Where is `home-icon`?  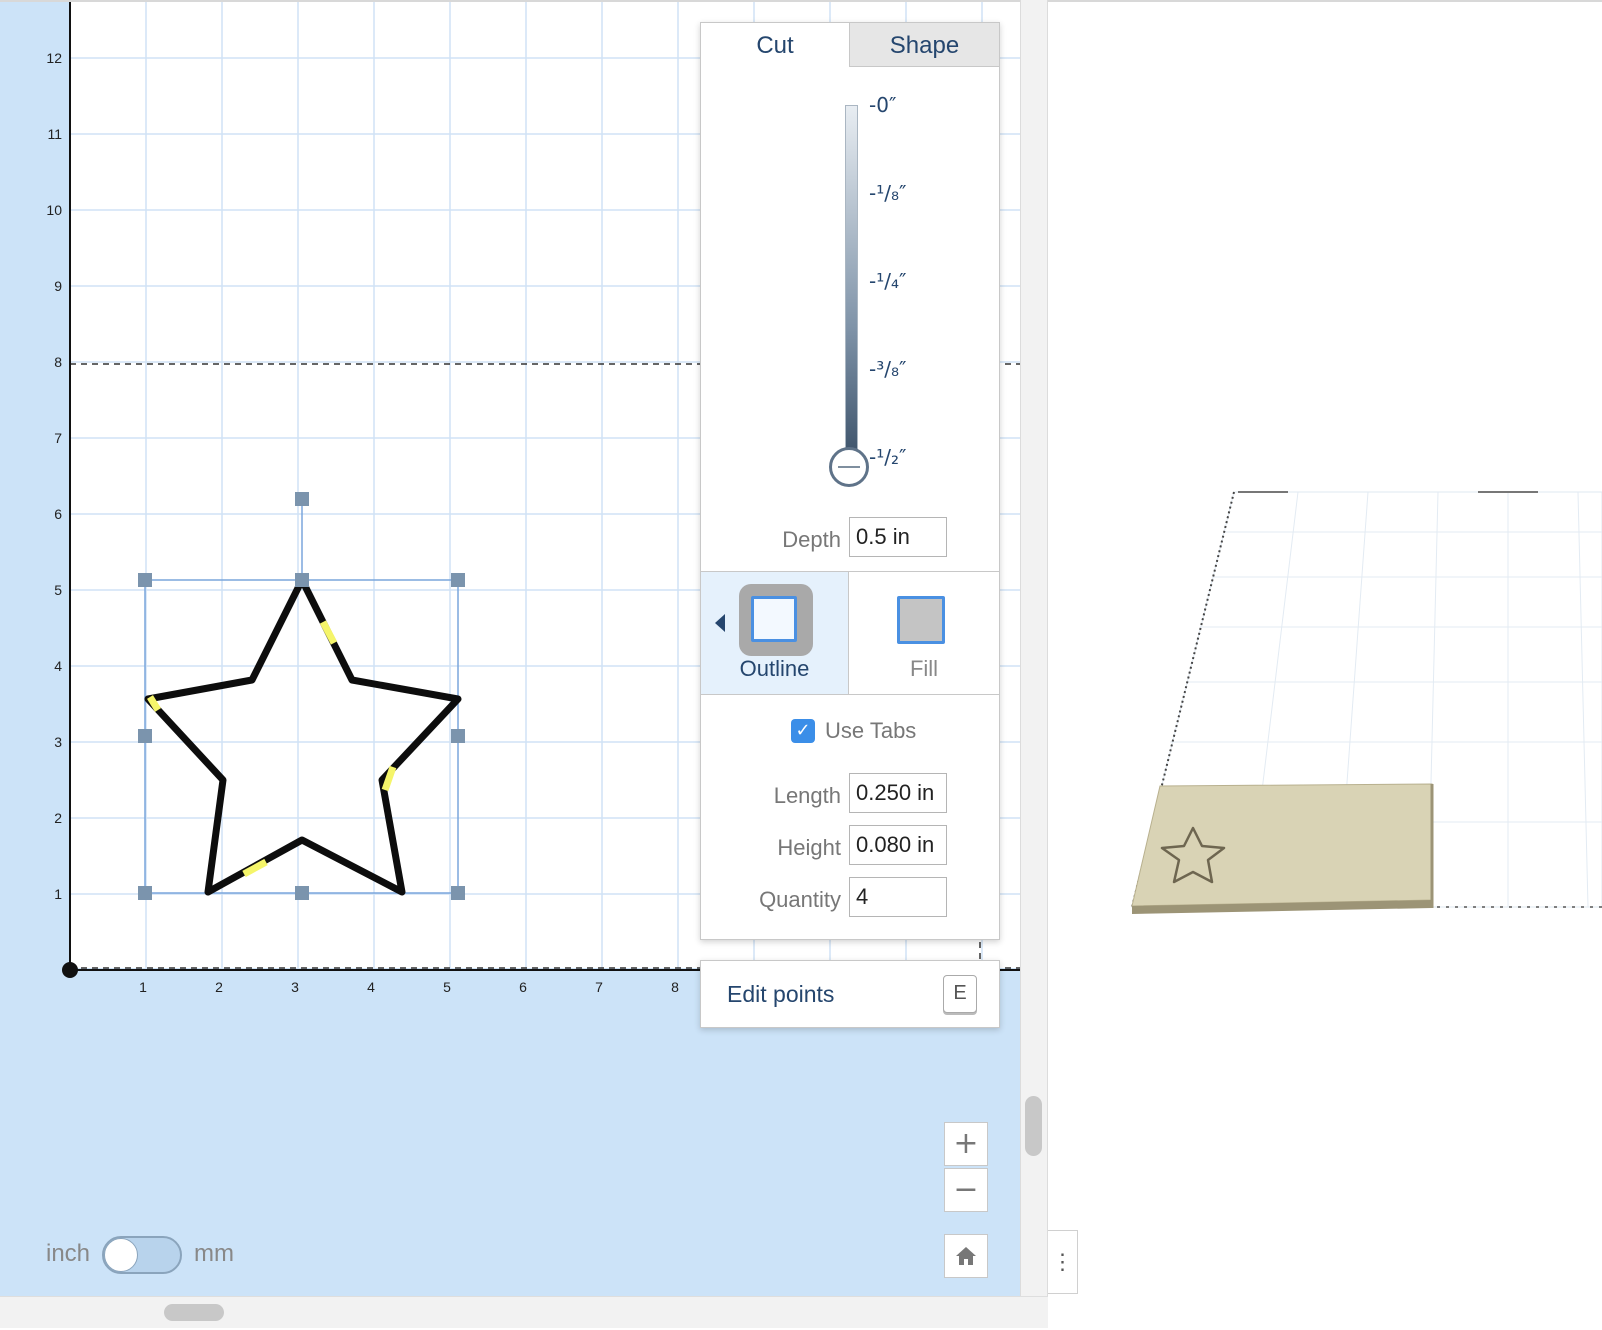 home-icon is located at coordinates (966, 1256).